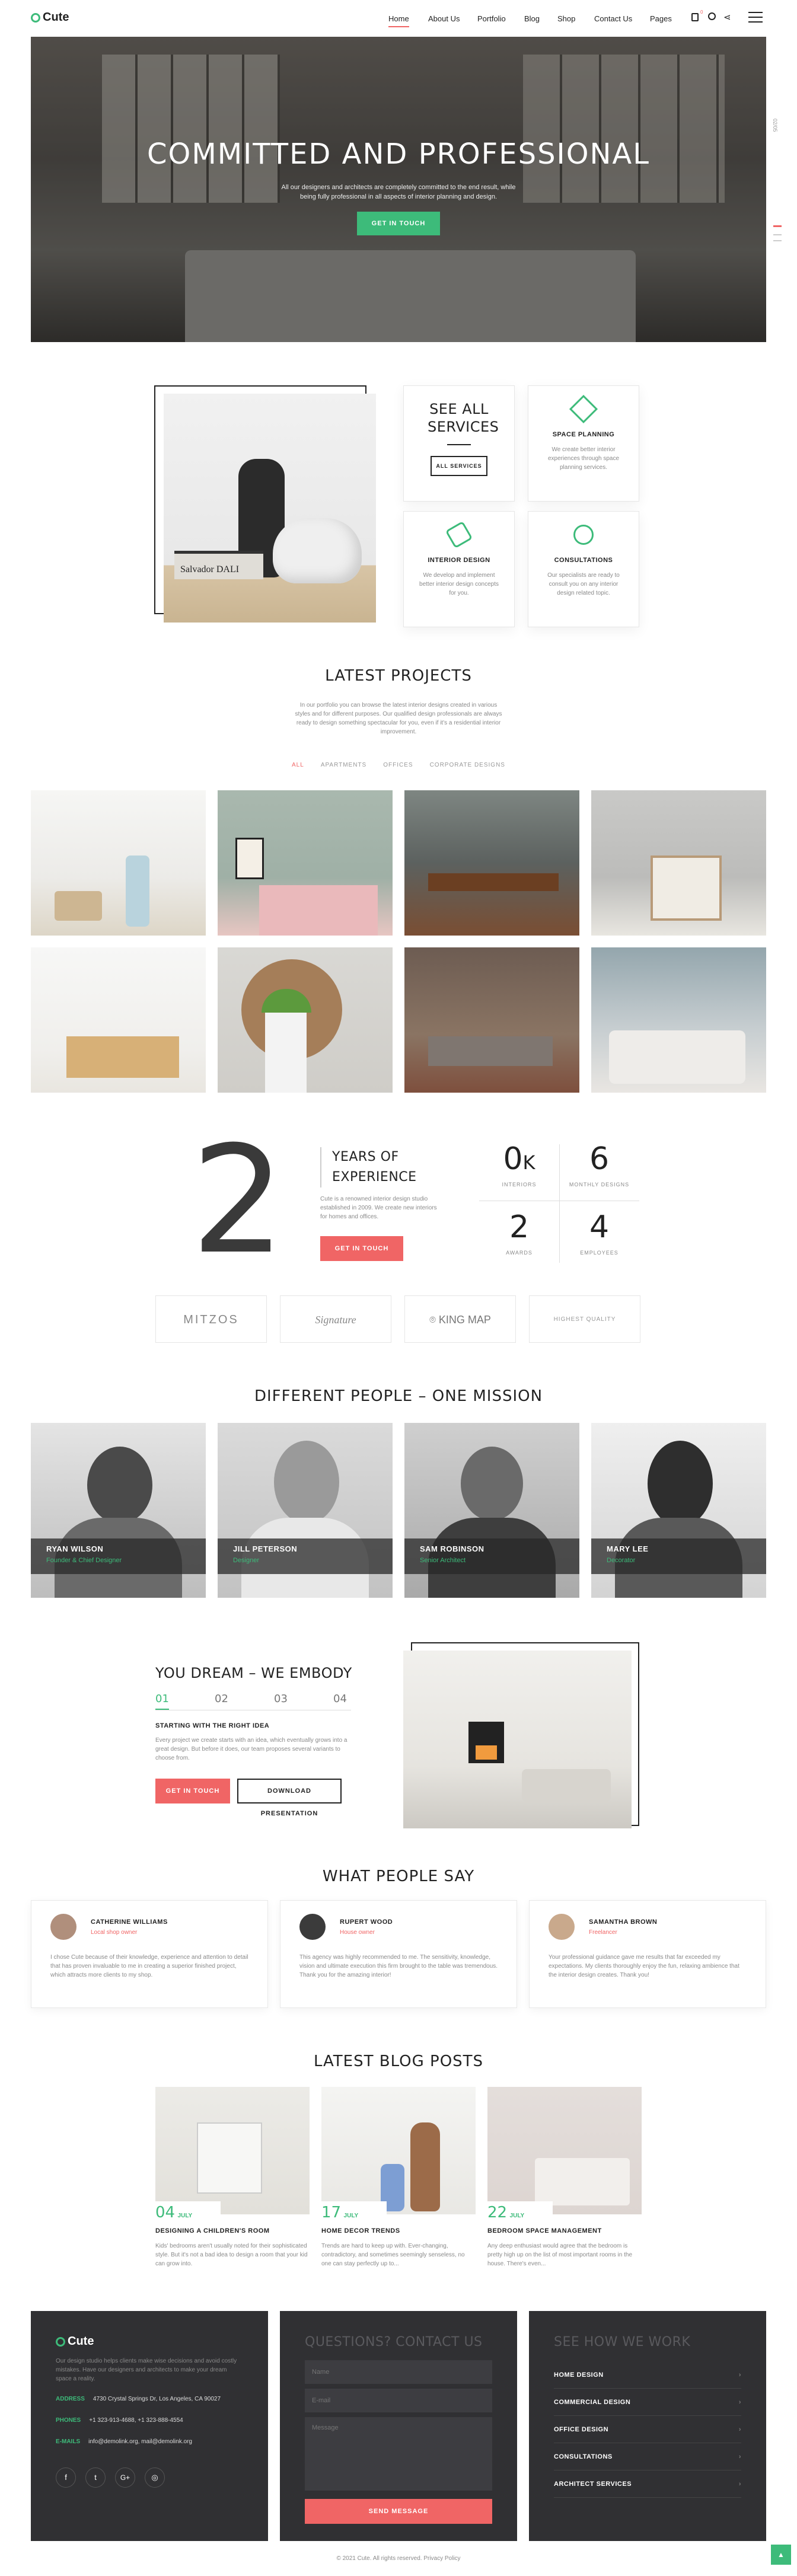 The height and width of the screenshot is (2576, 797). Describe the element at coordinates (361, 1248) in the screenshot. I see `stats-cta-button: GET IN TOUCH` at that location.